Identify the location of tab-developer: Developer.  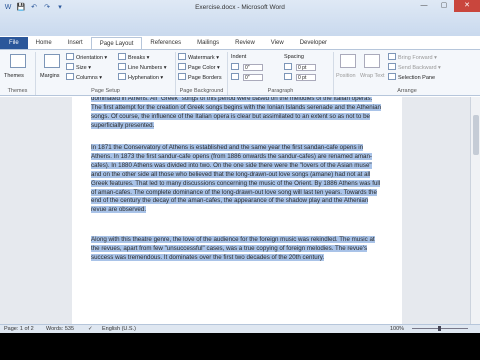
(313, 43).